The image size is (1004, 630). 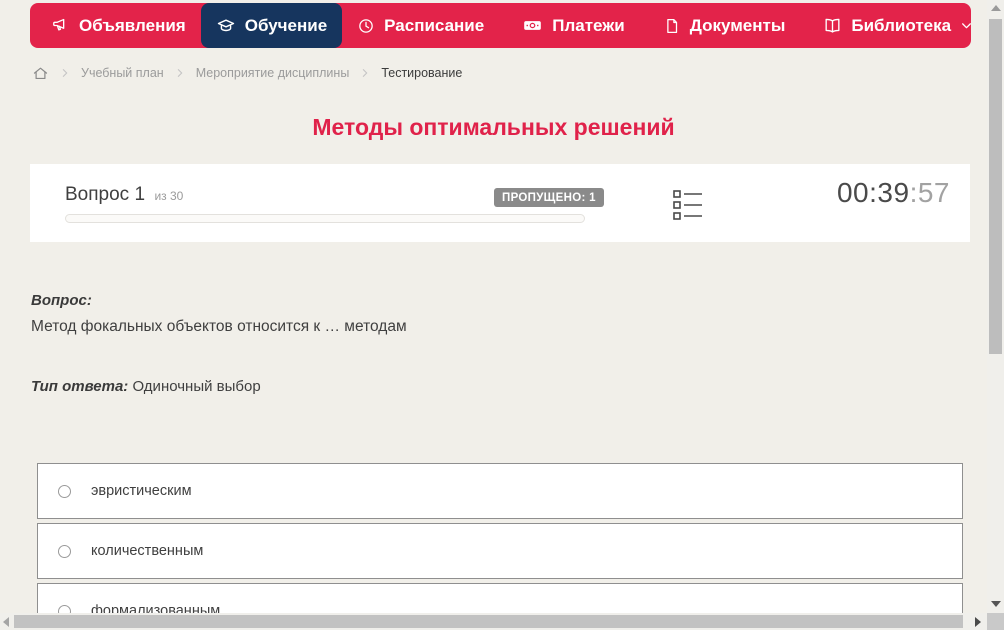 What do you see at coordinates (832, 25) in the screenshot?
I see `book-icon` at bounding box center [832, 25].